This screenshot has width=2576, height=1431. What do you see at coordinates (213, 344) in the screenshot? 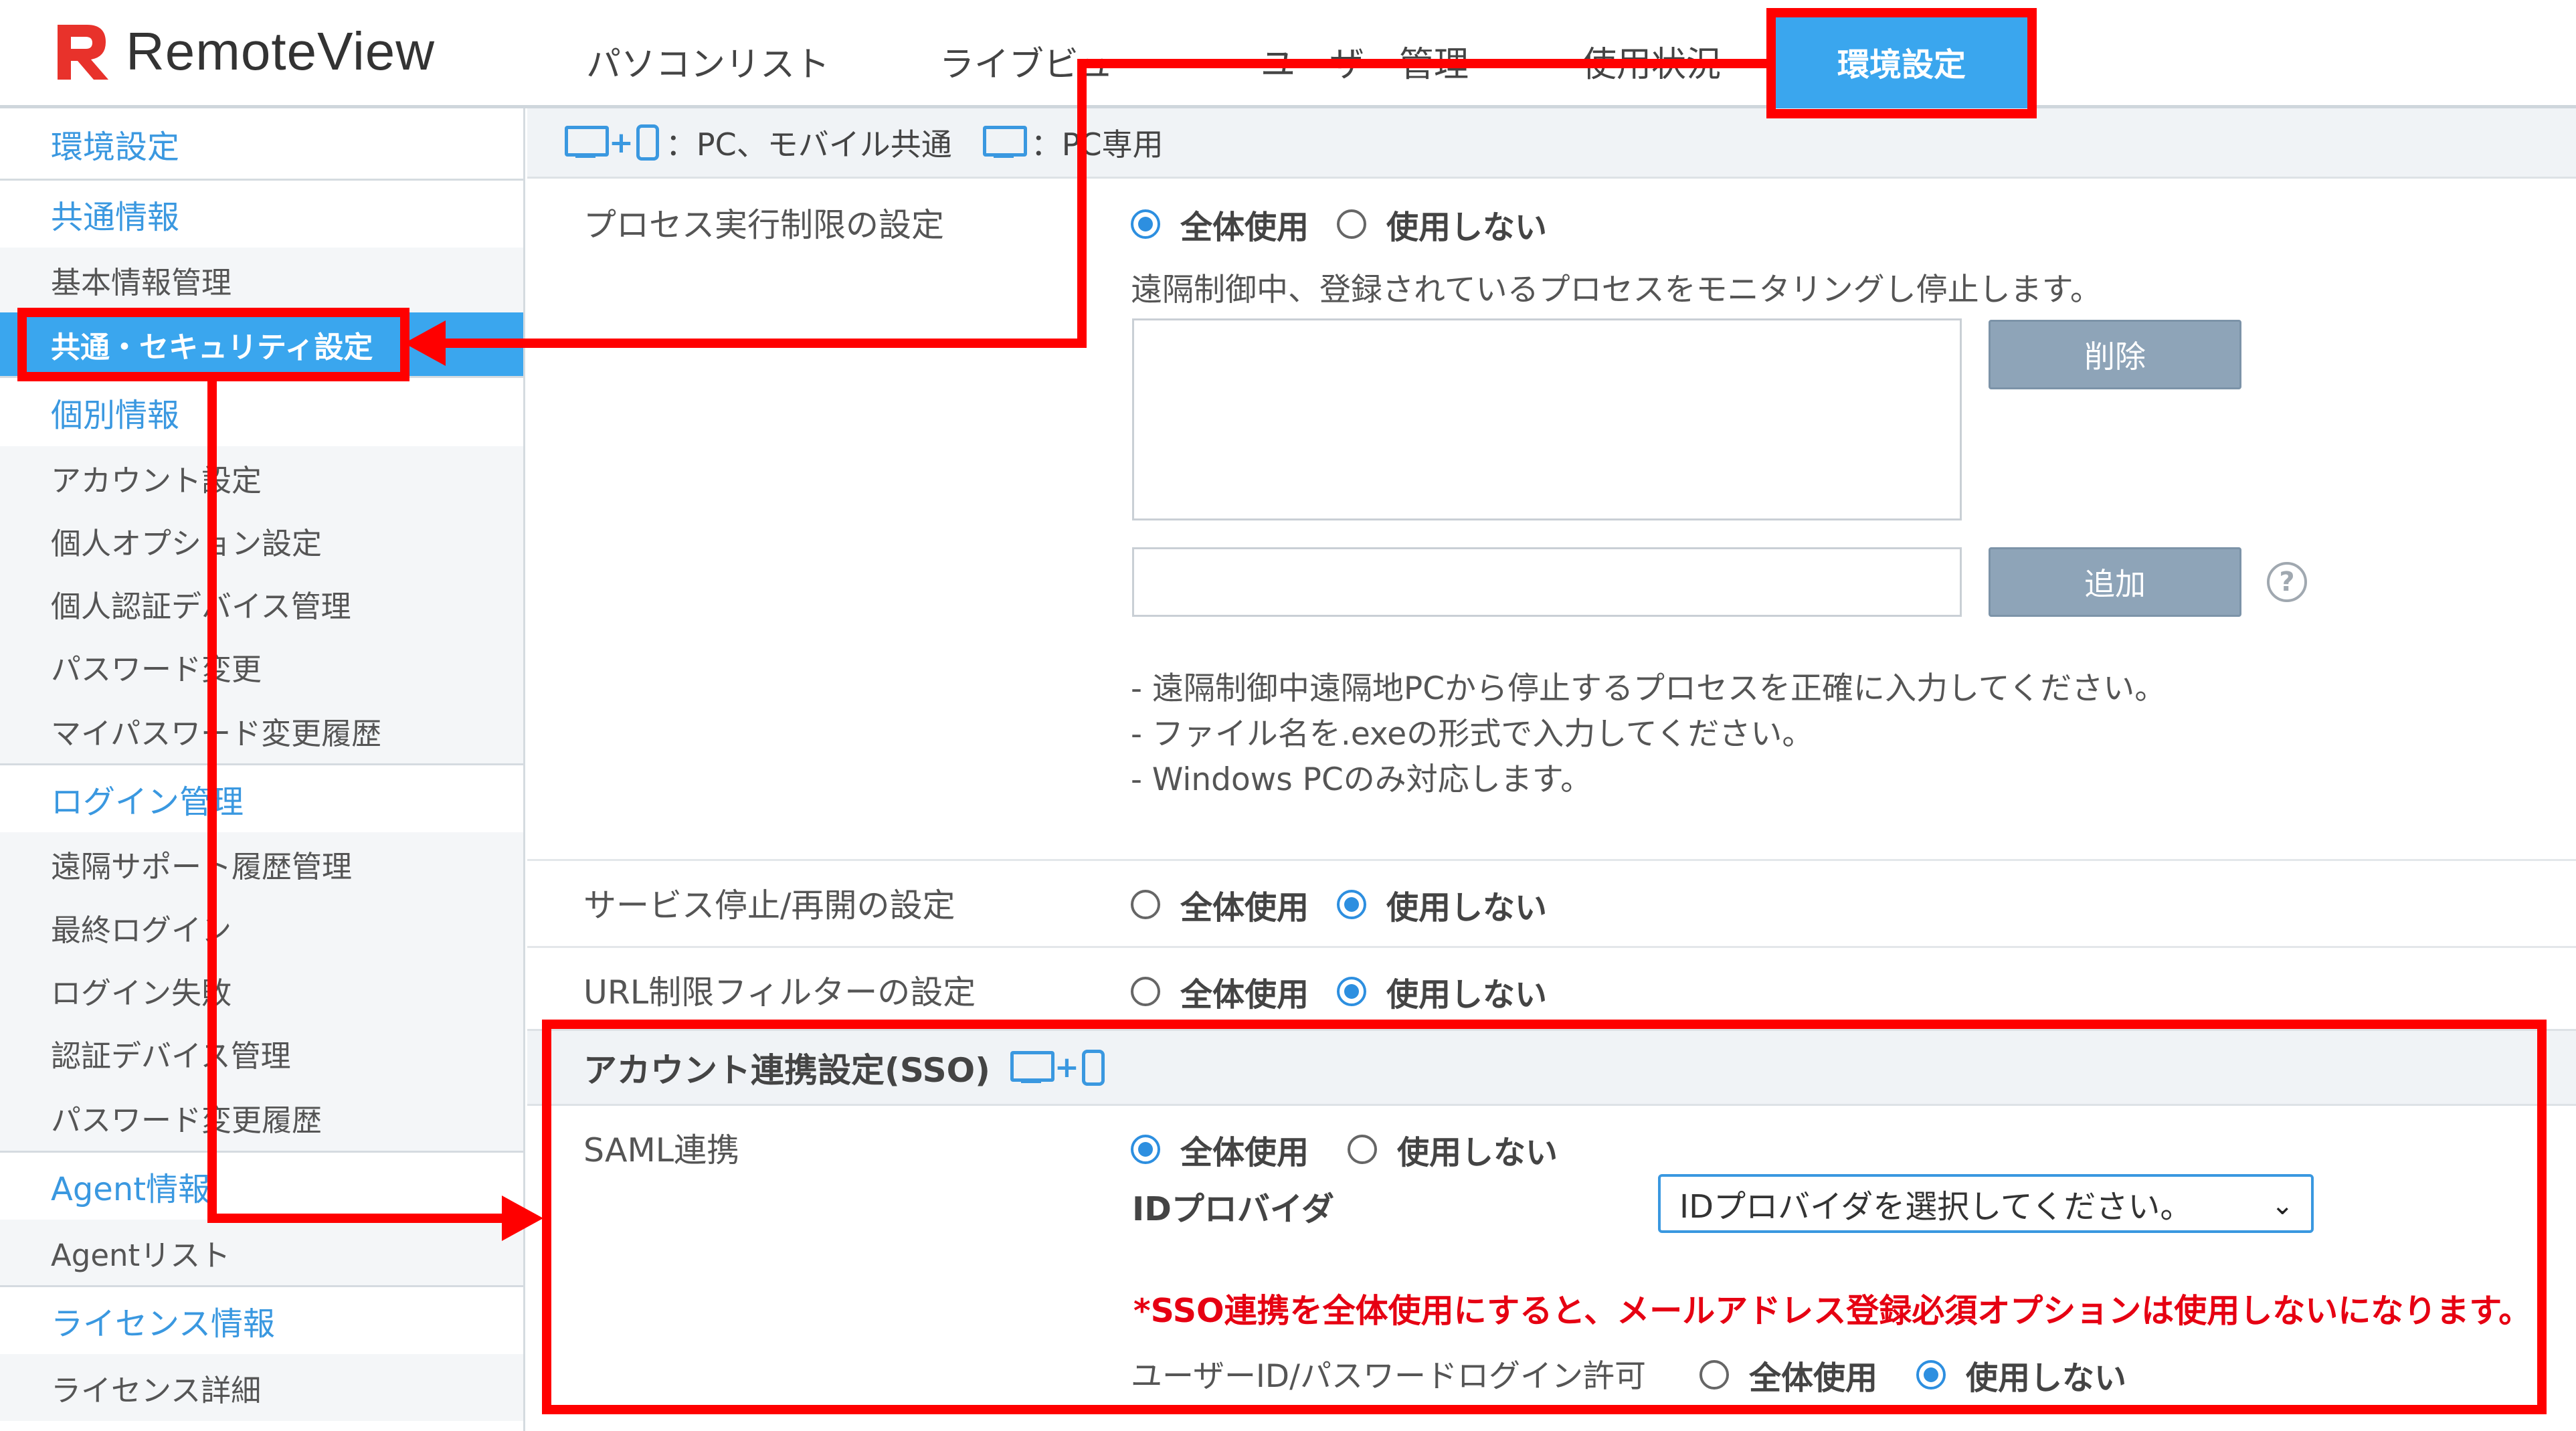
I see `highlight-security-item` at bounding box center [213, 344].